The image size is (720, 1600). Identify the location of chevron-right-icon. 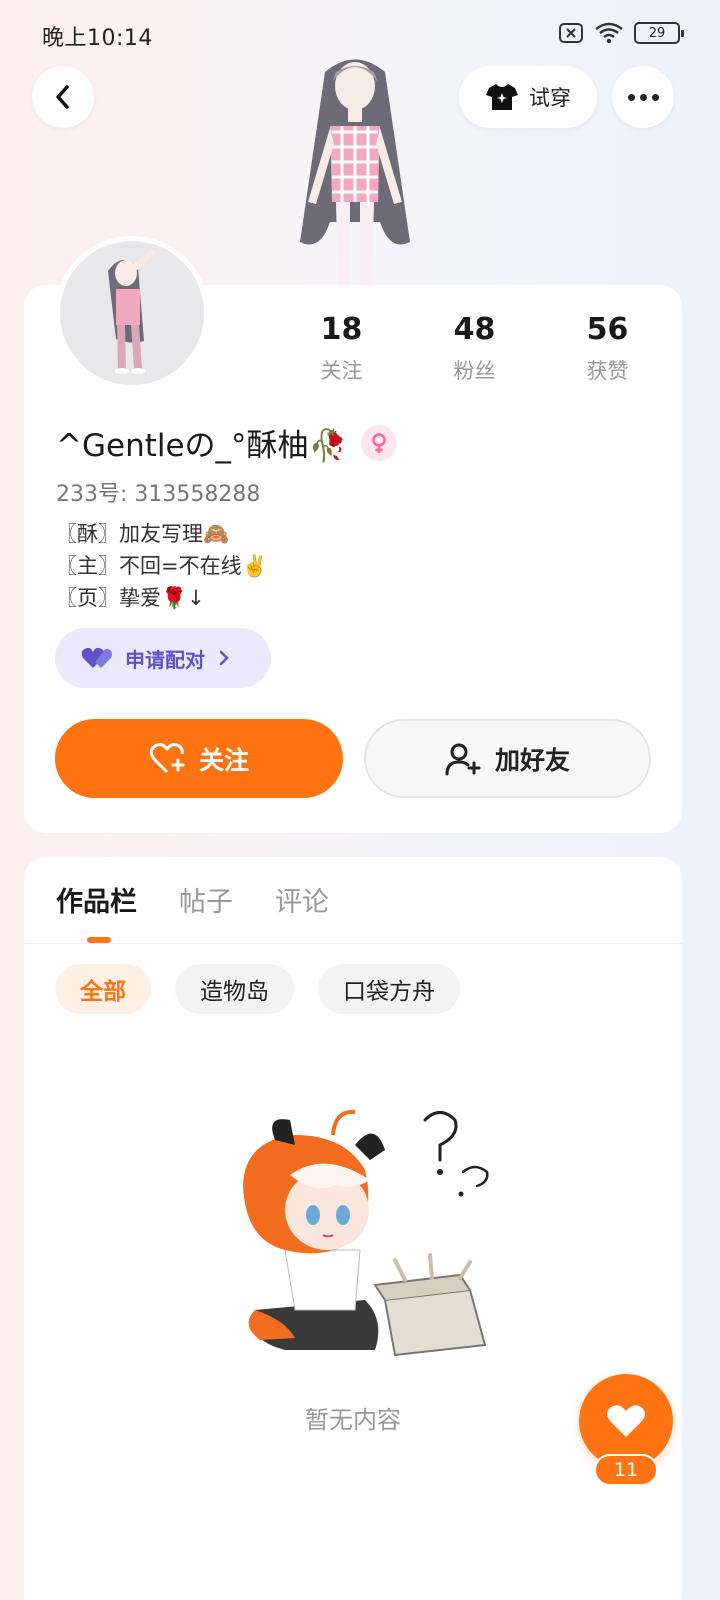
(224, 658).